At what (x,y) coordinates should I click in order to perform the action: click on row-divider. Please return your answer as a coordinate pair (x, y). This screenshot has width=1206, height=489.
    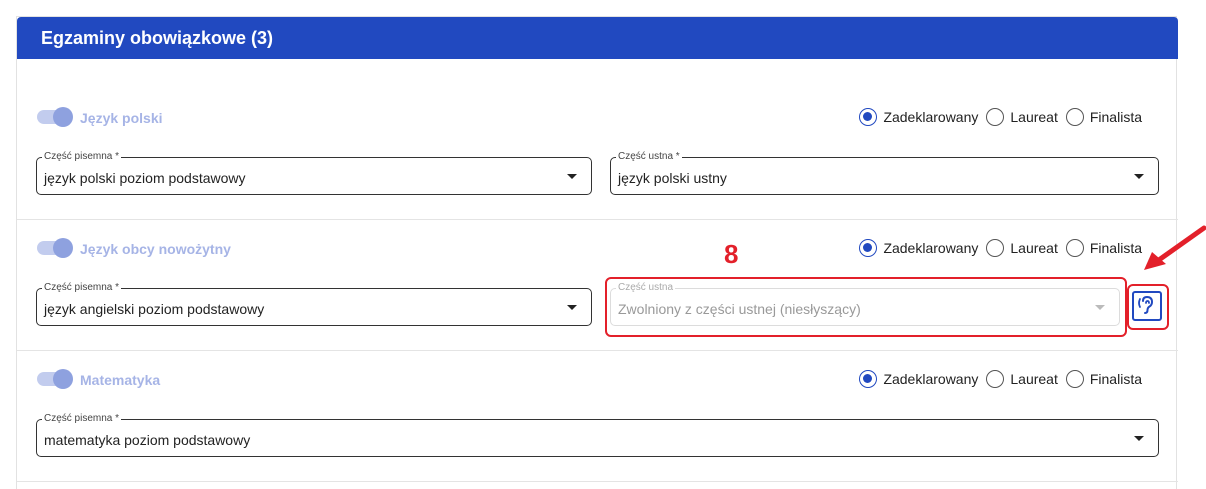
    Looking at the image, I should click on (597, 481).